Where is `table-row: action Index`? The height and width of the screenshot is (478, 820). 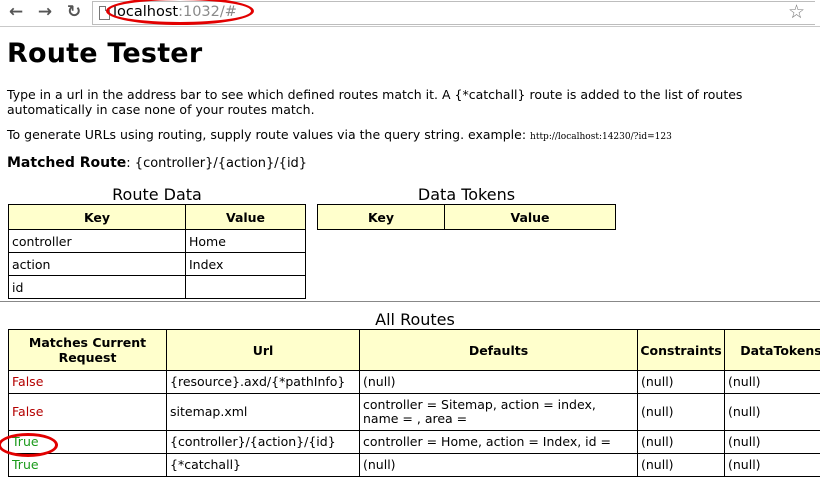 table-row: action Index is located at coordinates (157, 264).